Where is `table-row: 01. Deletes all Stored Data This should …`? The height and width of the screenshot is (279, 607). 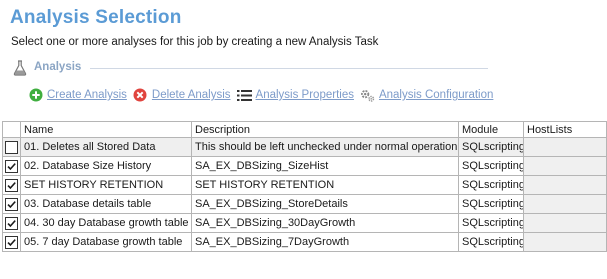
table-row: 01. Deletes all Stored Data This should … is located at coordinates (304, 147).